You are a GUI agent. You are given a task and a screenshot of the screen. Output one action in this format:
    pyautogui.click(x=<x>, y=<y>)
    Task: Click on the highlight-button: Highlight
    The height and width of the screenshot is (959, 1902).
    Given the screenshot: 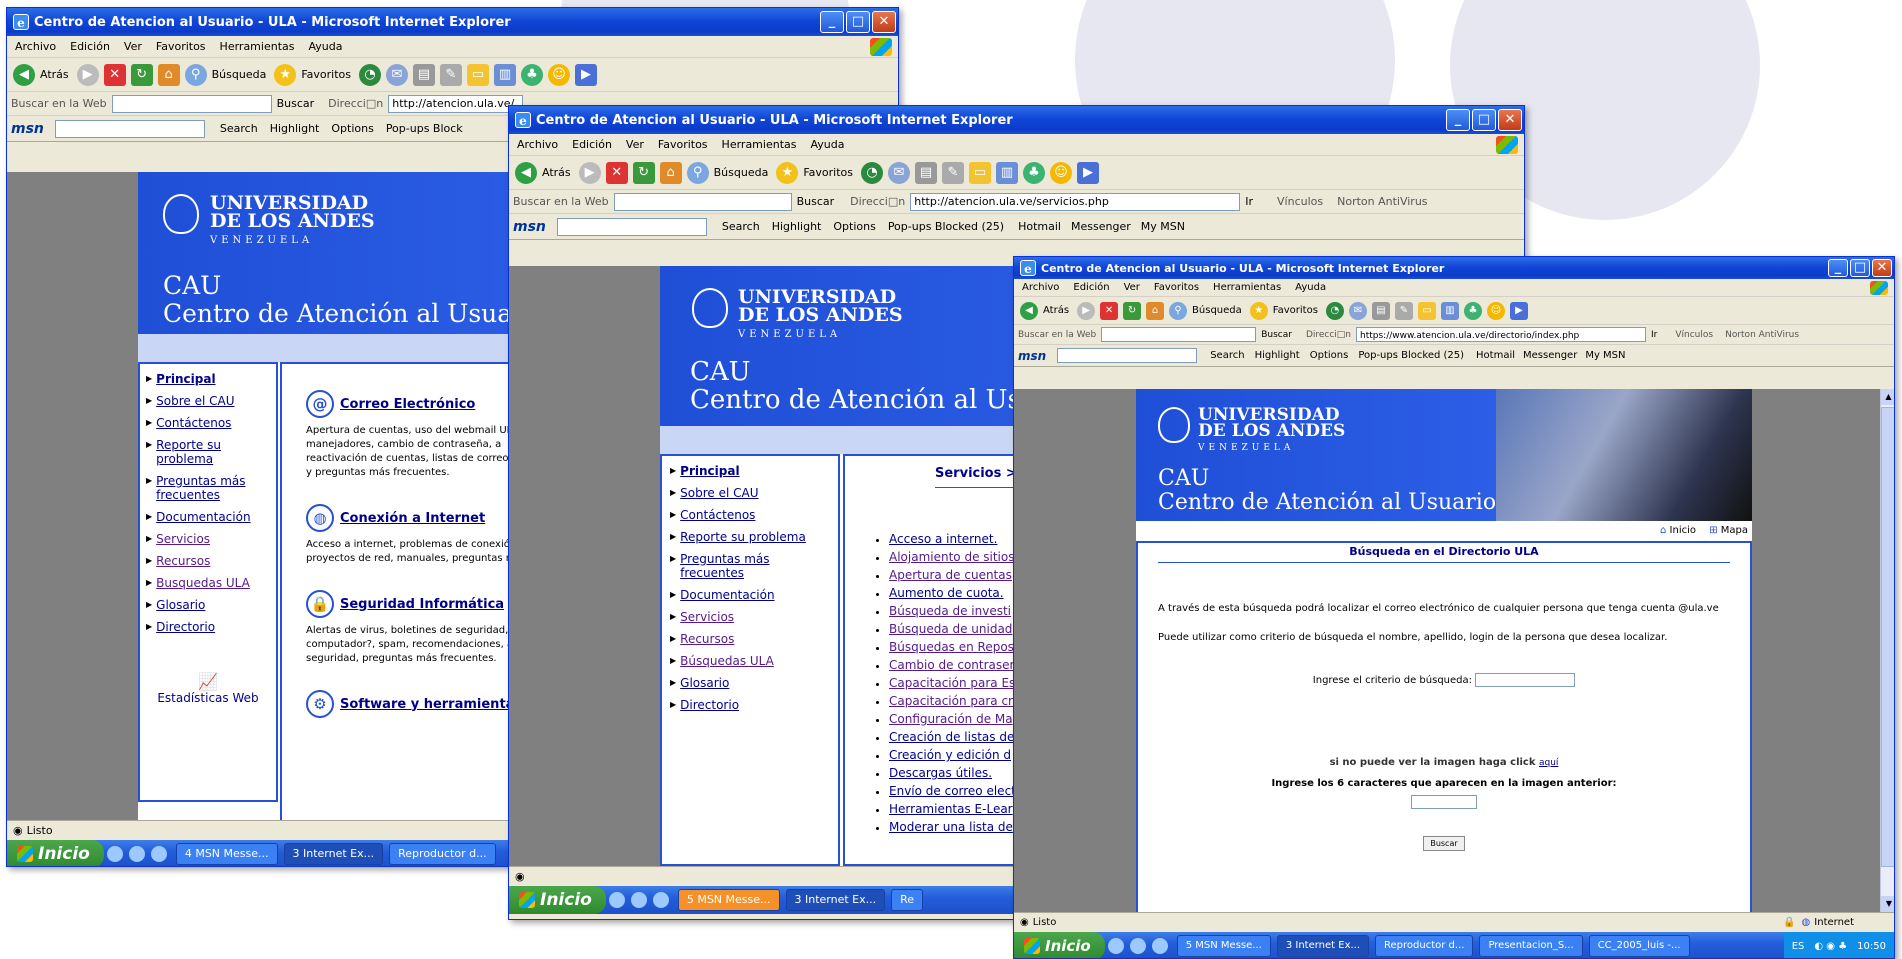 What is the action you would take?
    pyautogui.click(x=295, y=128)
    